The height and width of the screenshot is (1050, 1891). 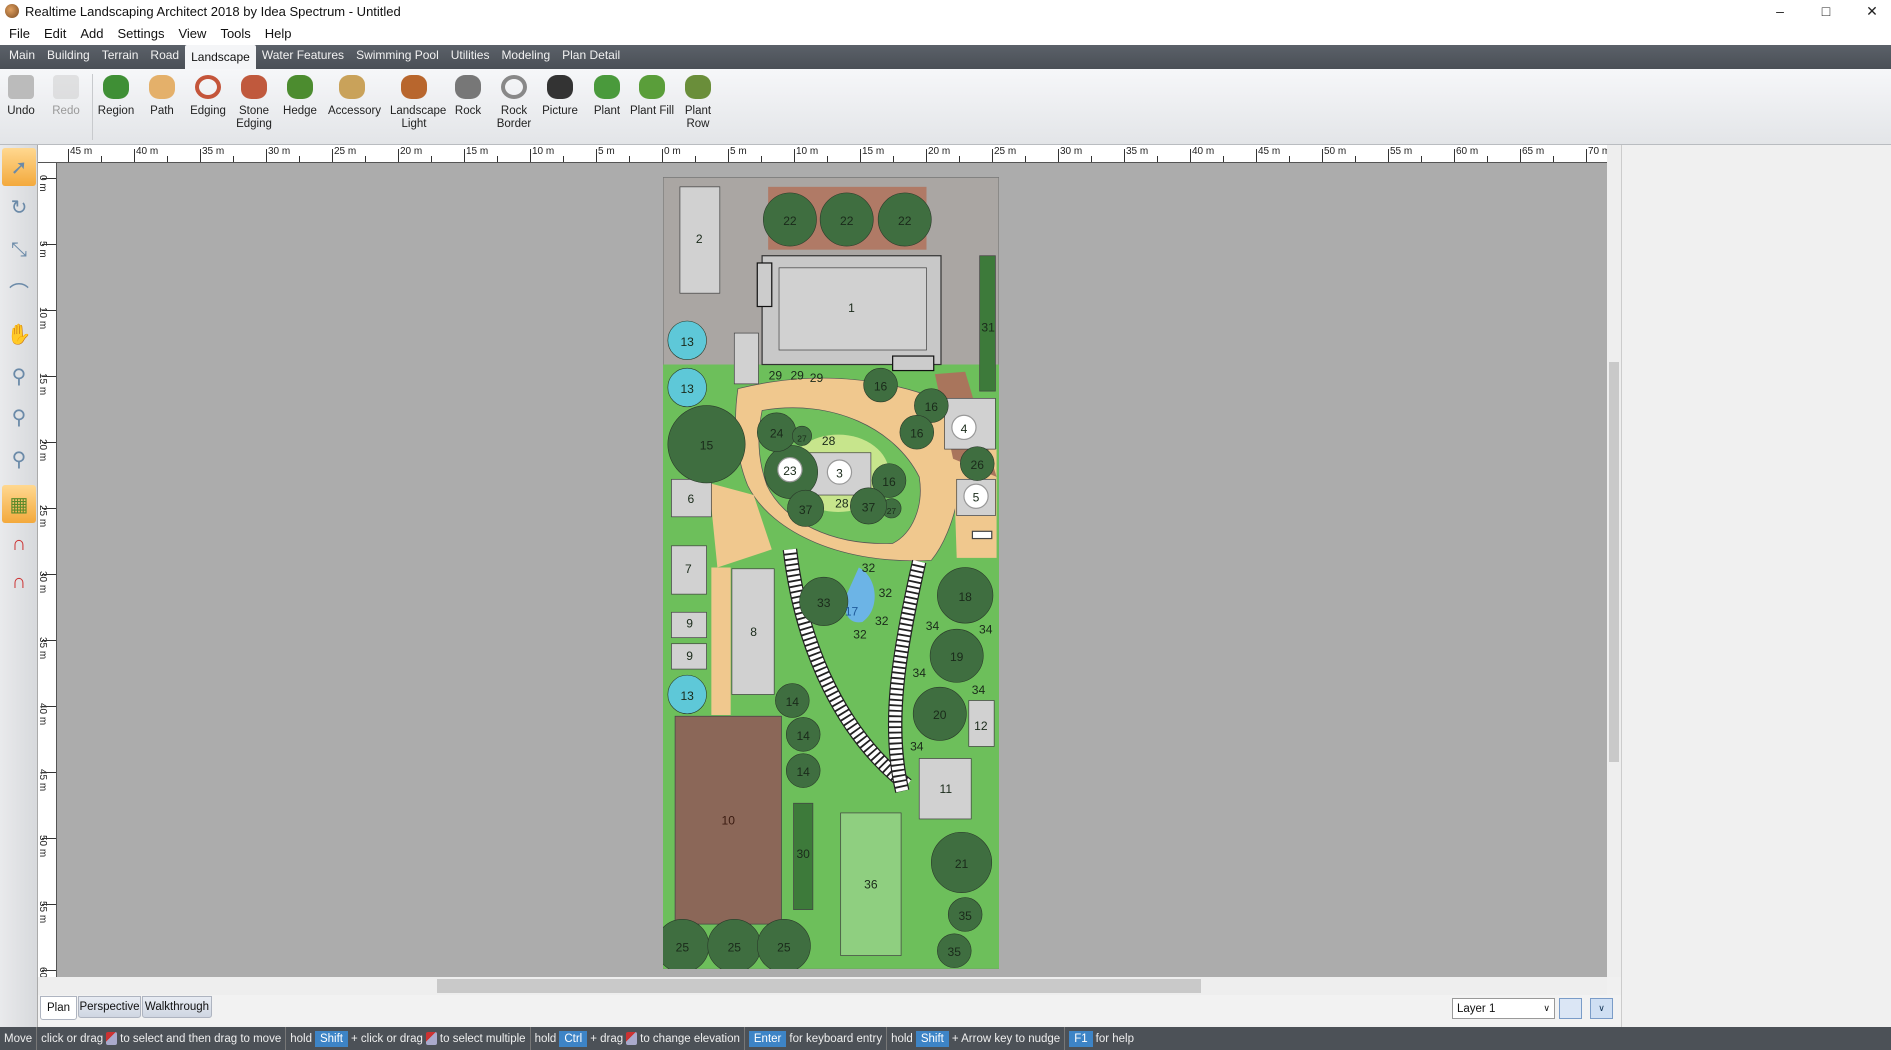 What do you see at coordinates (514, 117) in the screenshot?
I see `tool-label: Rock Border` at bounding box center [514, 117].